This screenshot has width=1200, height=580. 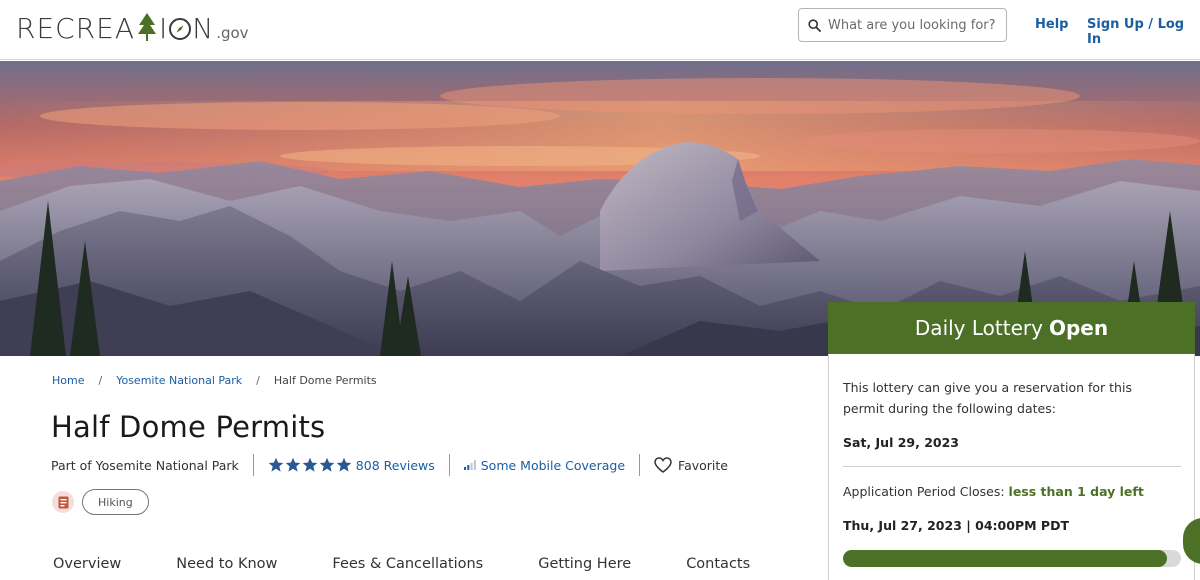 I want to click on closes-countdown: less than 1 day left, so click(x=1076, y=491).